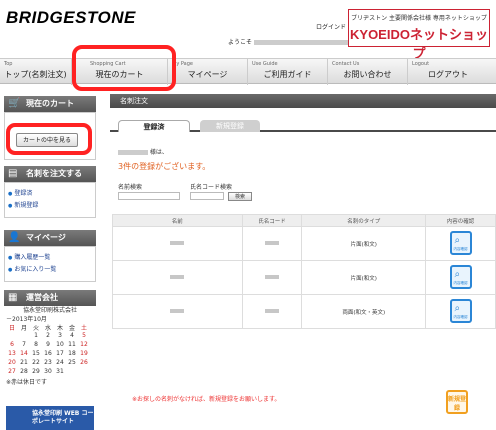 Image resolution: width=496 pixels, height=430 pixels. I want to click on calendar-week: 6 7 8 9 10 11 12, so click(49, 344).